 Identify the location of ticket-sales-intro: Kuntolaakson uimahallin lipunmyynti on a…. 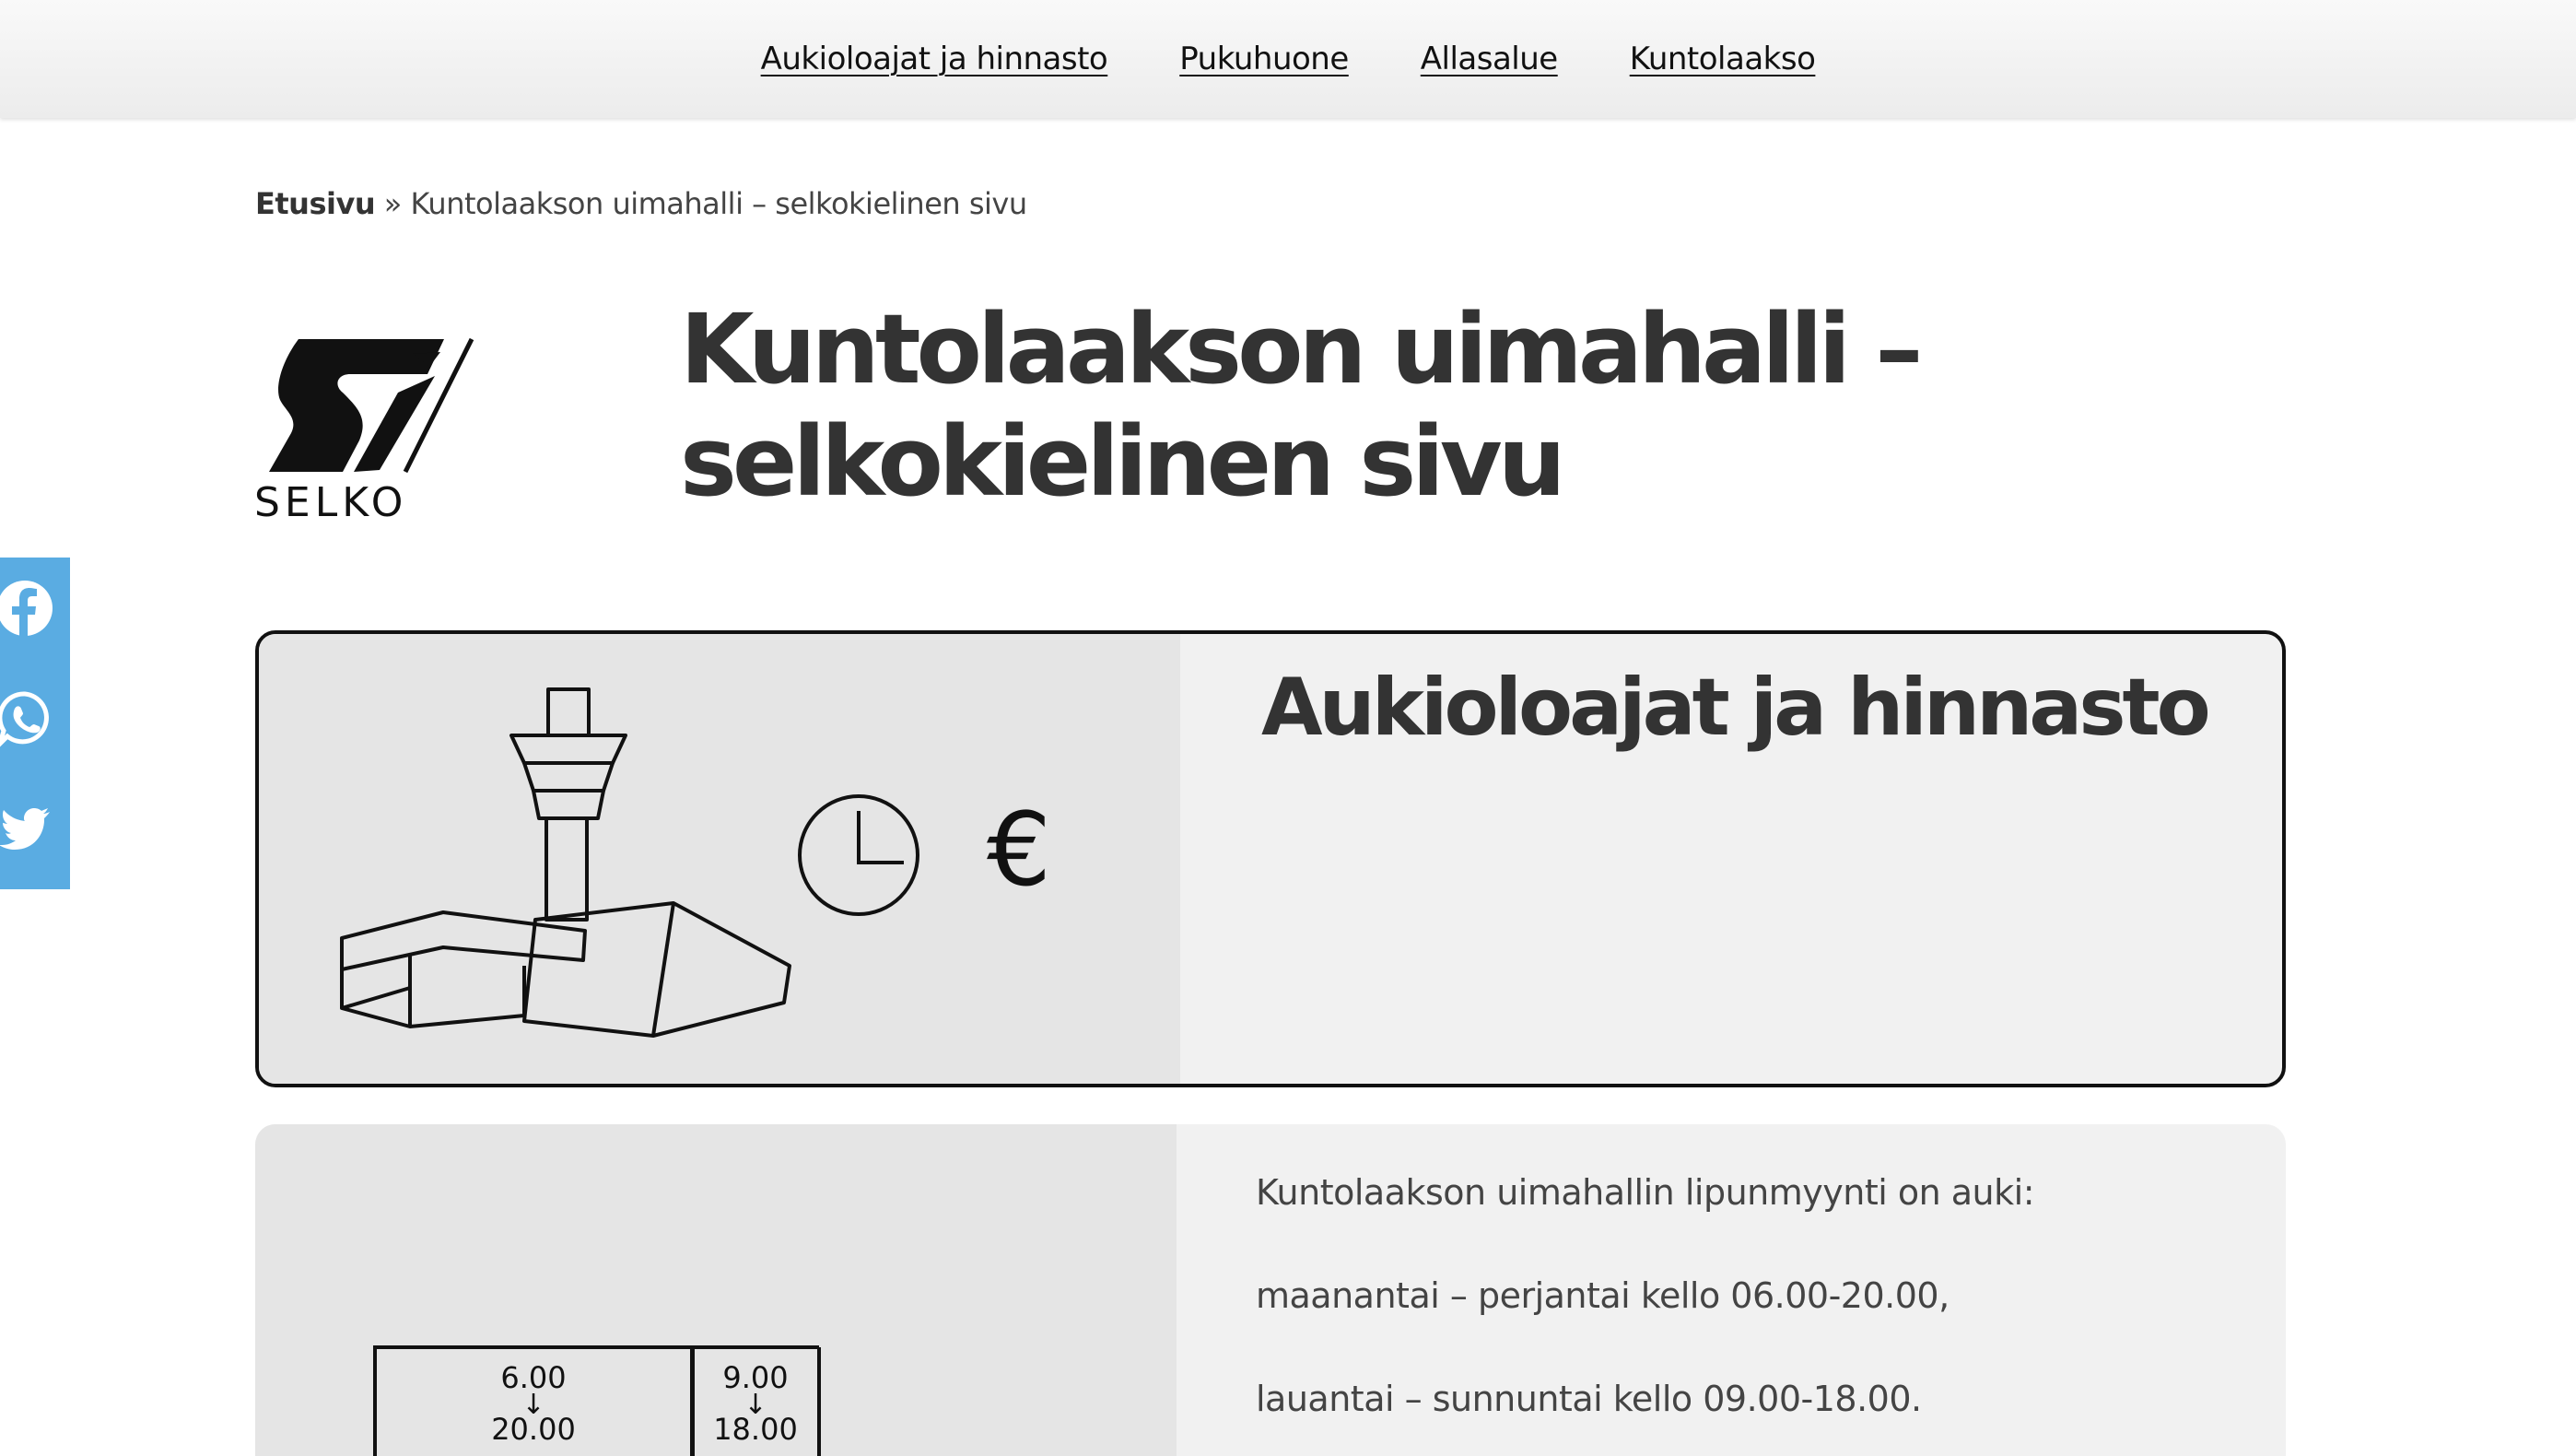
(1645, 1192).